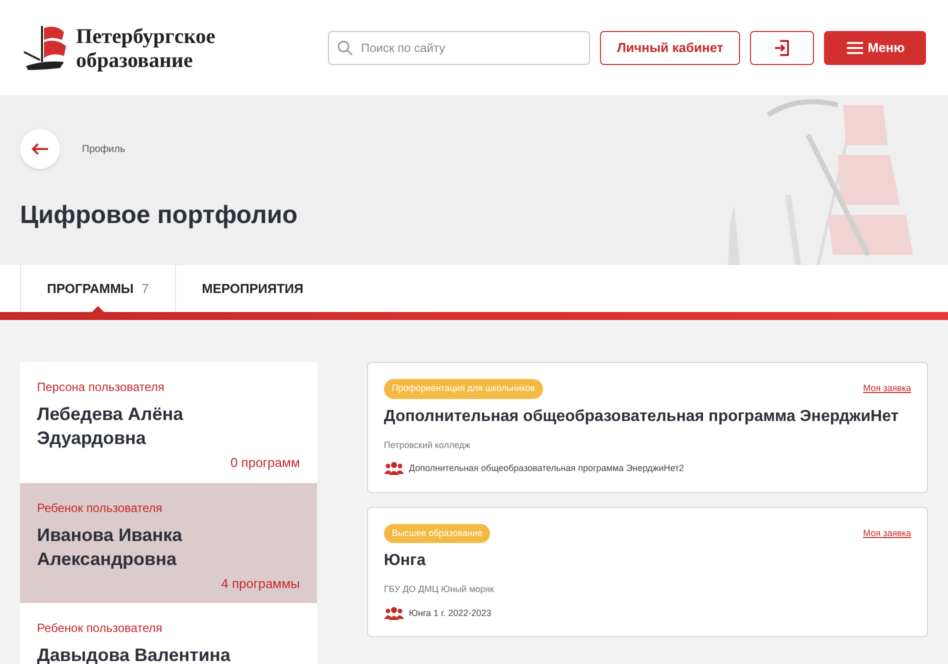  I want to click on tab: ПРОГРАММЫ 7, so click(98, 288).